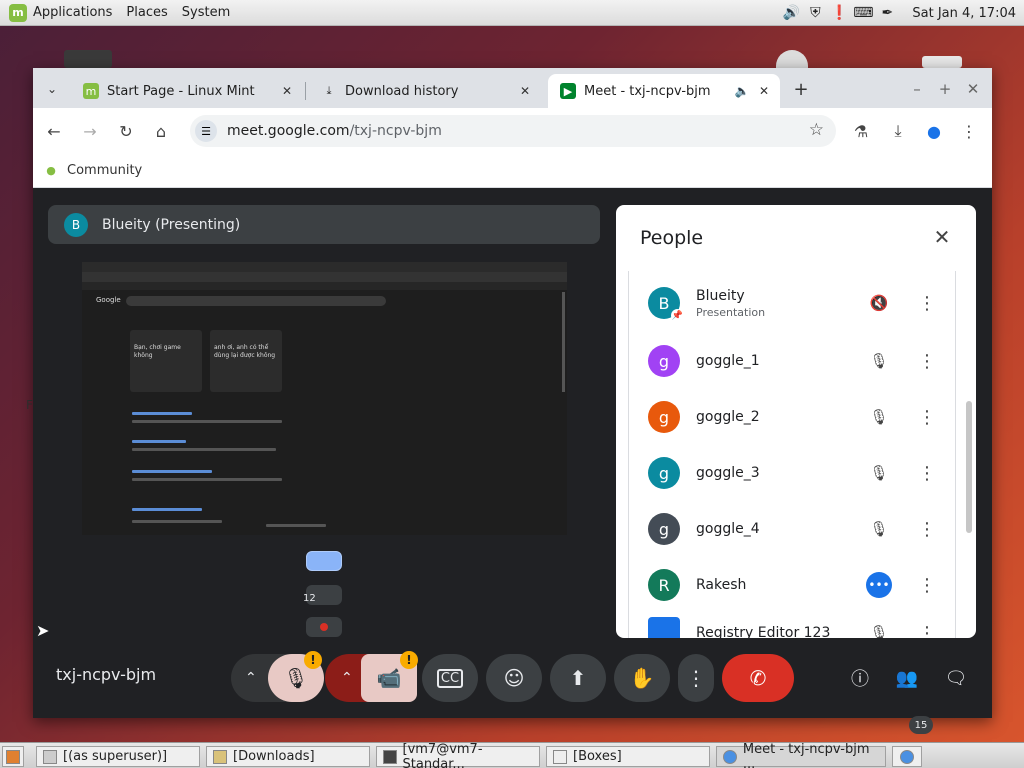  What do you see at coordinates (126, 131) in the screenshot?
I see `reload-icon: ↻` at bounding box center [126, 131].